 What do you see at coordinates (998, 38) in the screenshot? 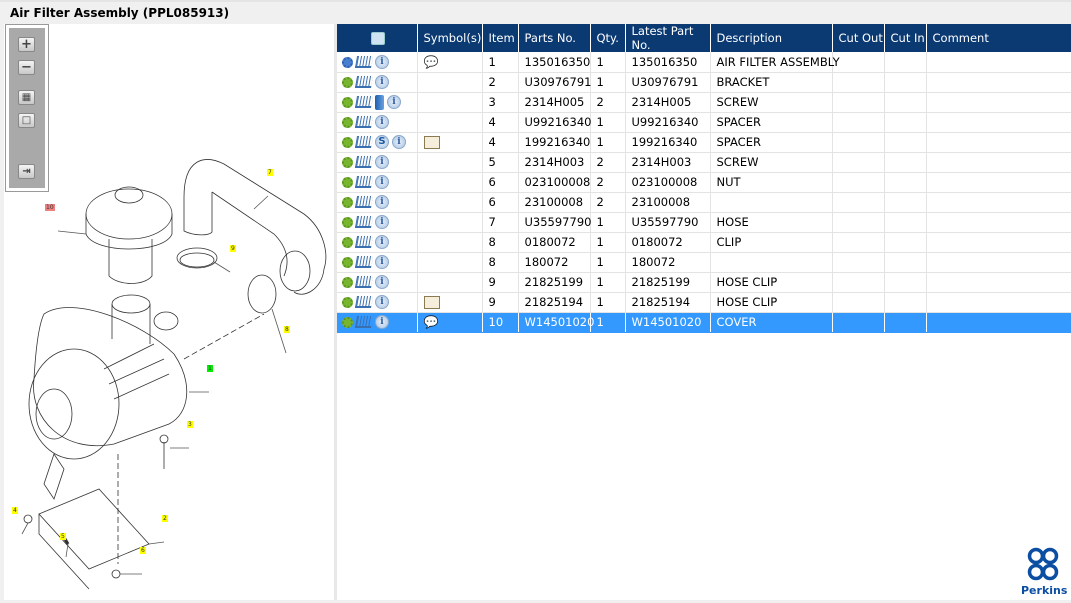
I see `column-header-comment: Comment` at bounding box center [998, 38].